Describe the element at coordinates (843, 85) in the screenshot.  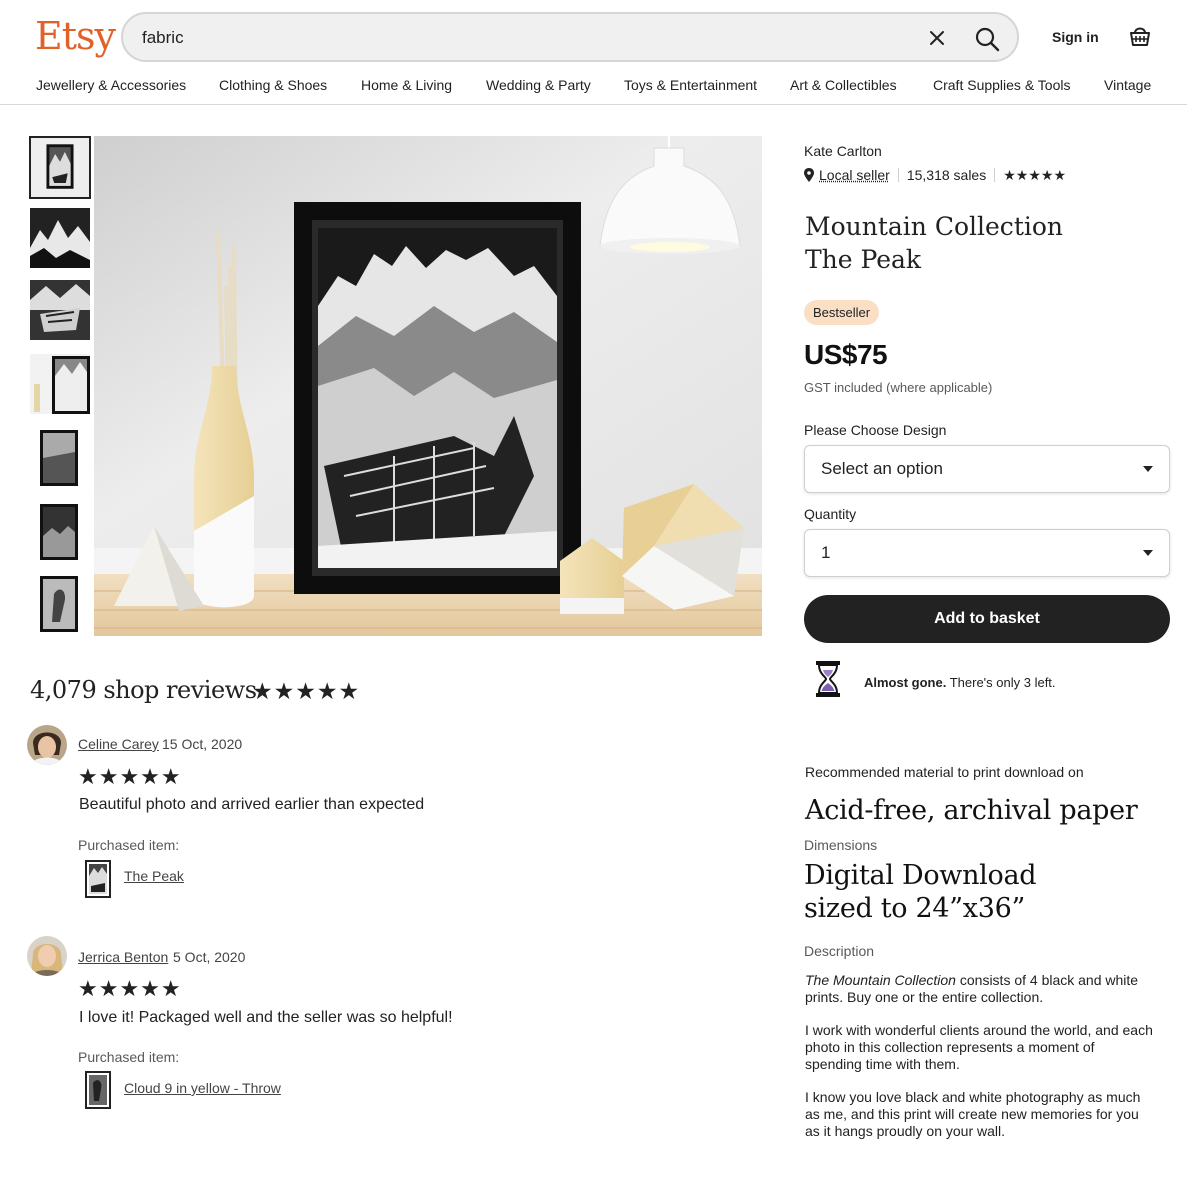
I see `category-art: Art & Collectibles` at that location.